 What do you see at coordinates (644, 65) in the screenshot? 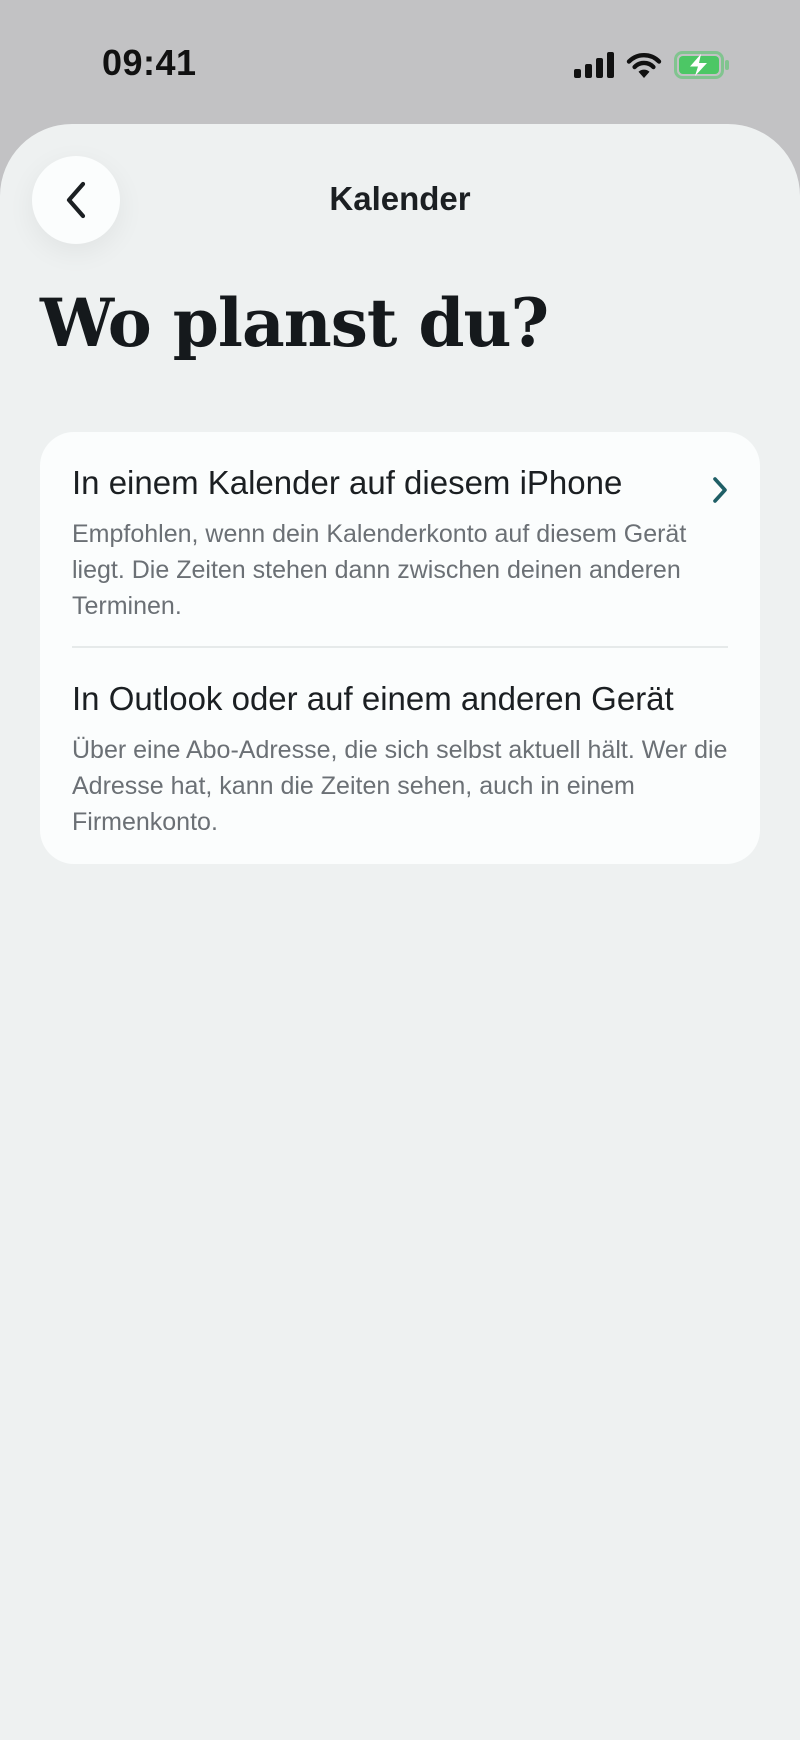
I see `wifi-icon` at bounding box center [644, 65].